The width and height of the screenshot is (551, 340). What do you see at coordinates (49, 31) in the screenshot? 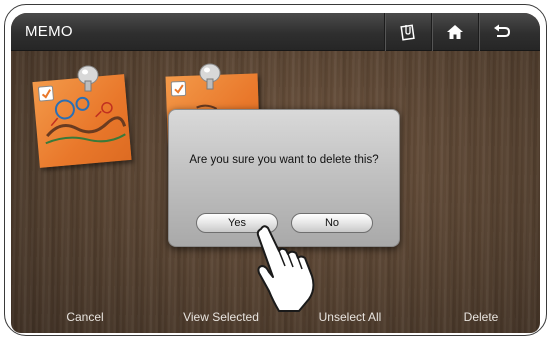
I see `app-title: MEMO` at bounding box center [49, 31].